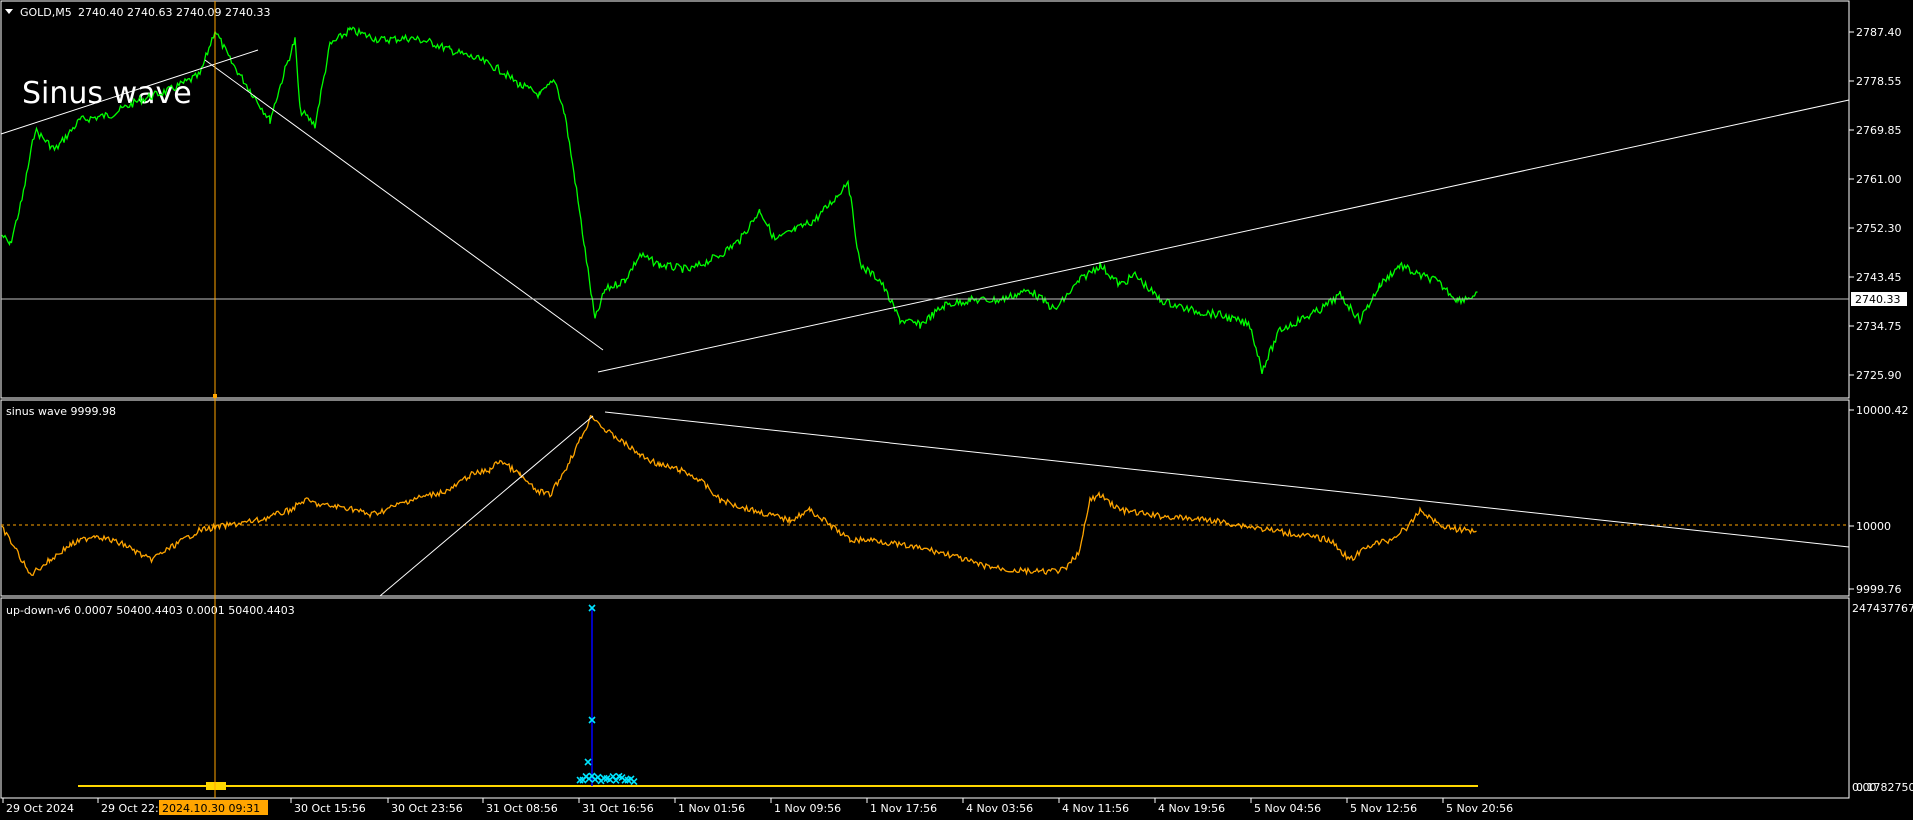 The image size is (1913, 820). I want to click on time-axis-label: 4 Nov 11:56, so click(1095, 808).